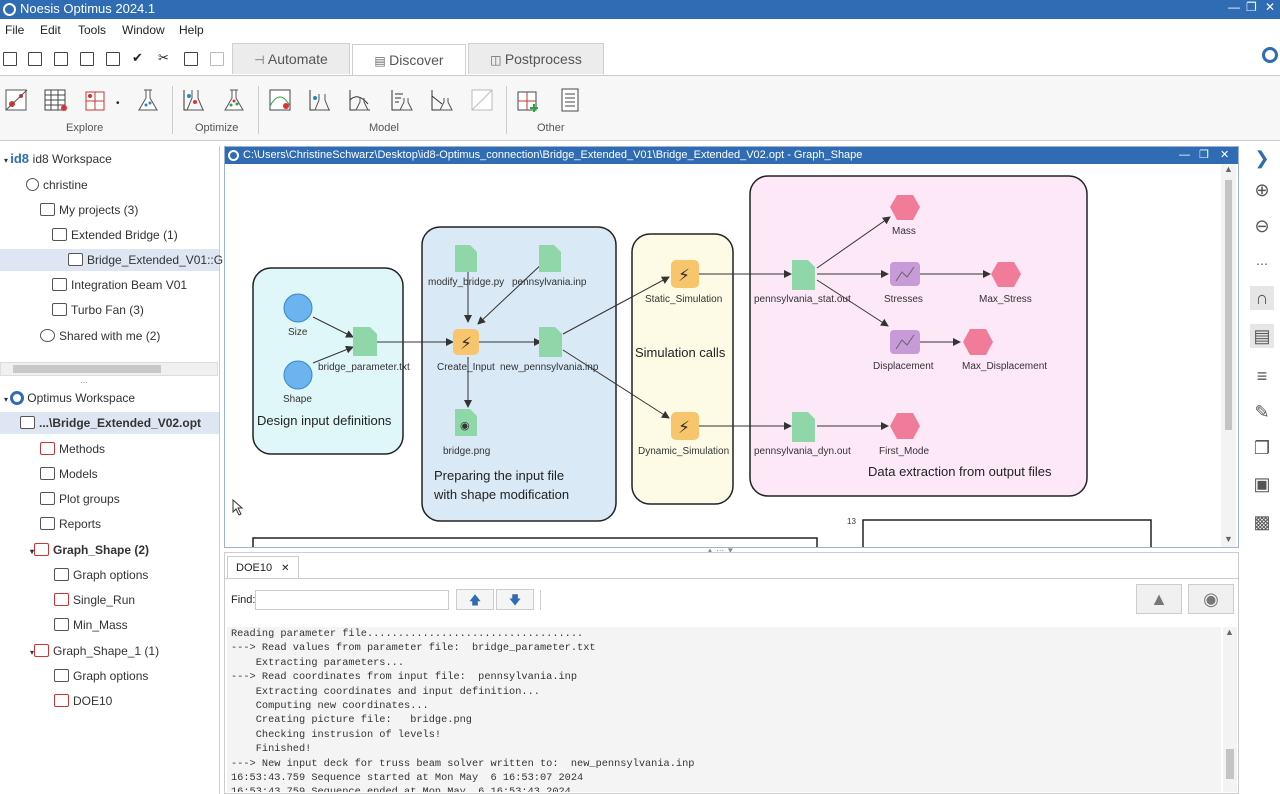 The height and width of the screenshot is (794, 1280). Describe the element at coordinates (360, 100) in the screenshot. I see `model-line-icon` at that location.